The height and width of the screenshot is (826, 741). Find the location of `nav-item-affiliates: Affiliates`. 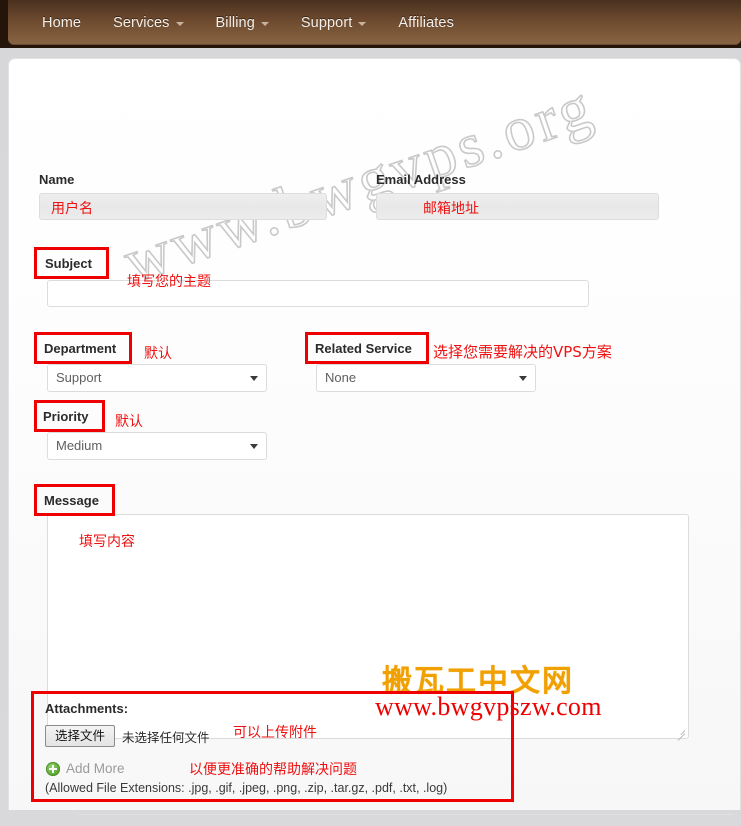

nav-item-affiliates: Affiliates is located at coordinates (426, 22).